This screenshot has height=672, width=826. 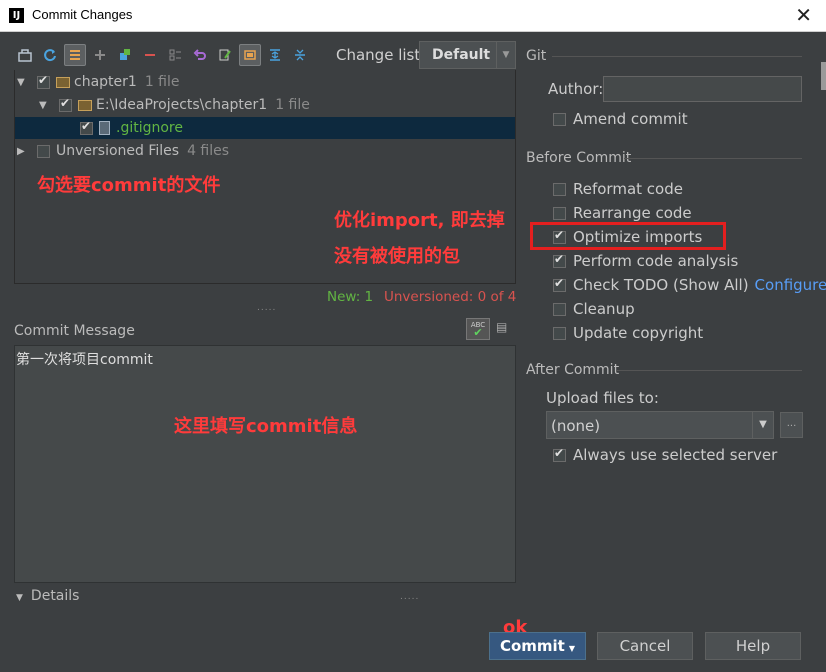 What do you see at coordinates (478, 329) in the screenshot?
I see `spellcheck-icon: ABC ✔` at bounding box center [478, 329].